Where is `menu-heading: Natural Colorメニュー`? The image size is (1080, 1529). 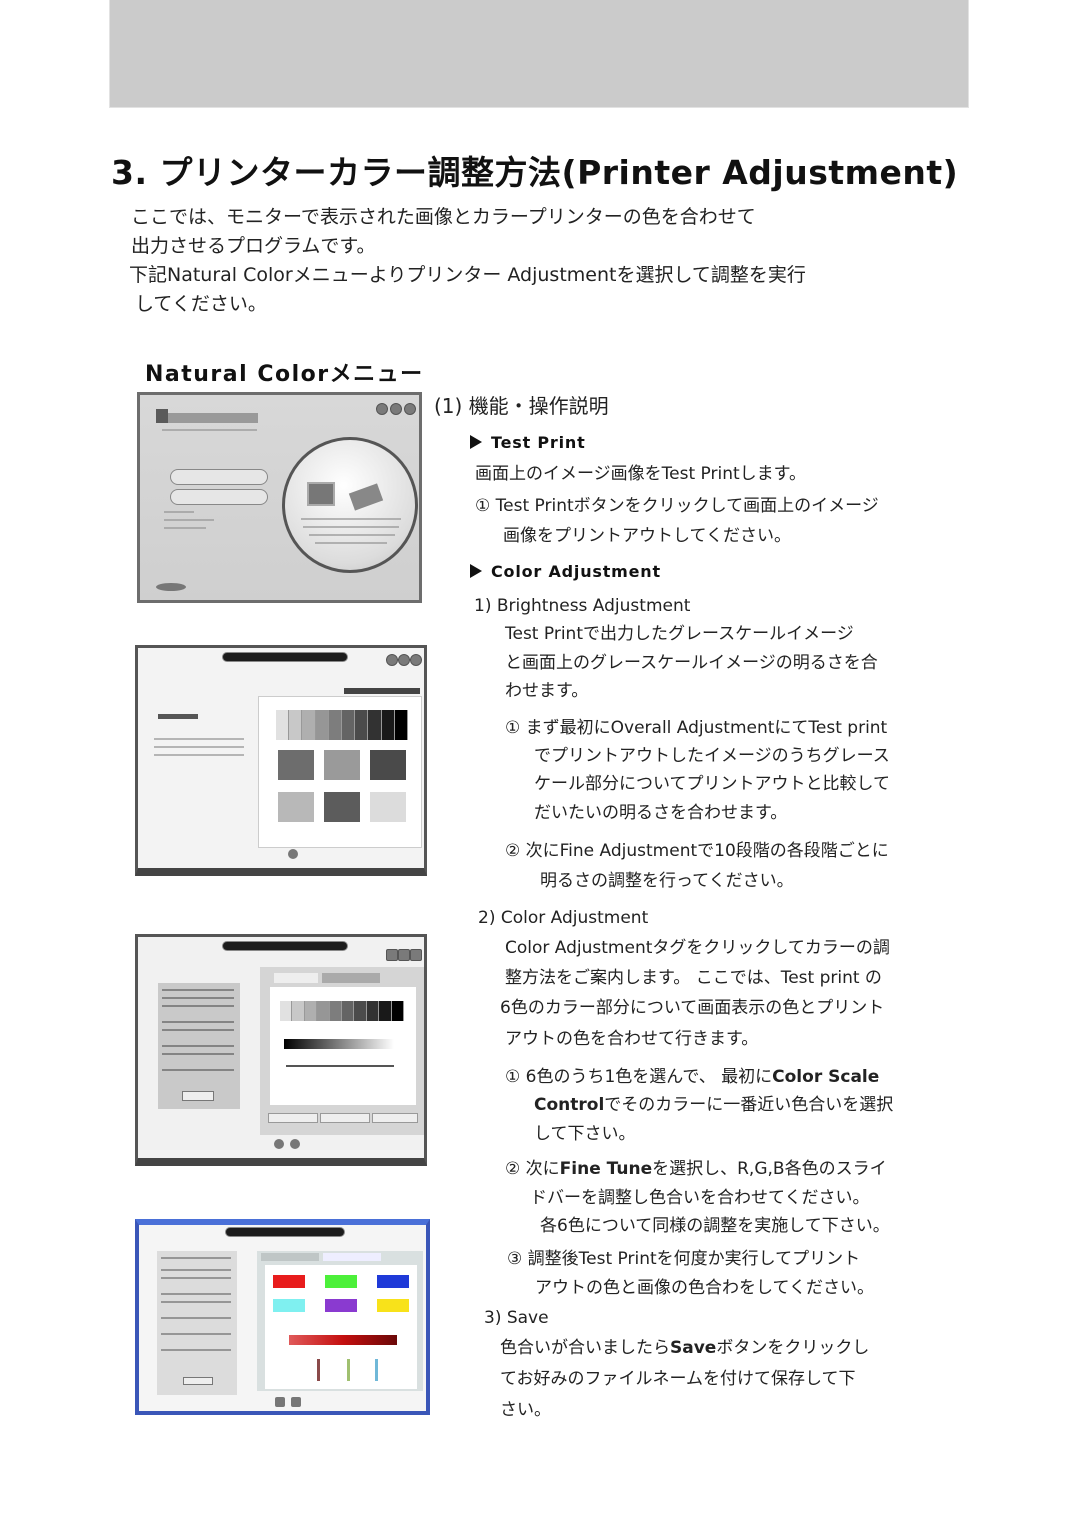
menu-heading: Natural Colorメニュー is located at coordinates (284, 374).